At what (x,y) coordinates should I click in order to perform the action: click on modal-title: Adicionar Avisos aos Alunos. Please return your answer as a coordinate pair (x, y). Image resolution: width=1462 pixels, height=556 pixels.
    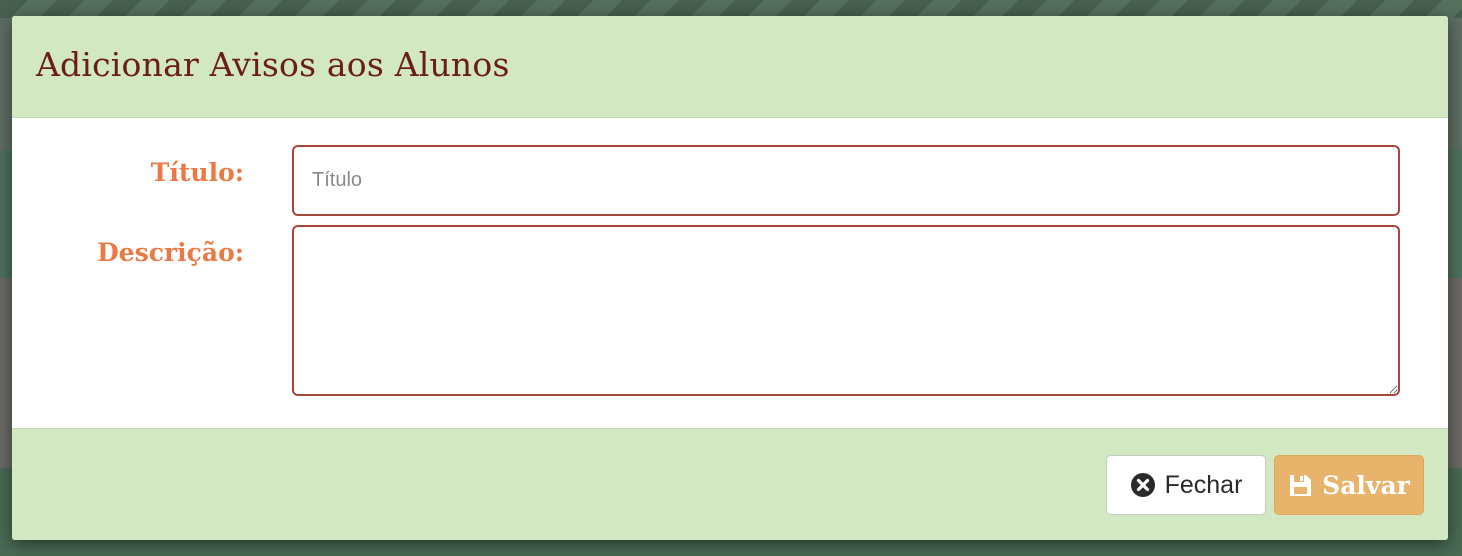
    Looking at the image, I should click on (273, 64).